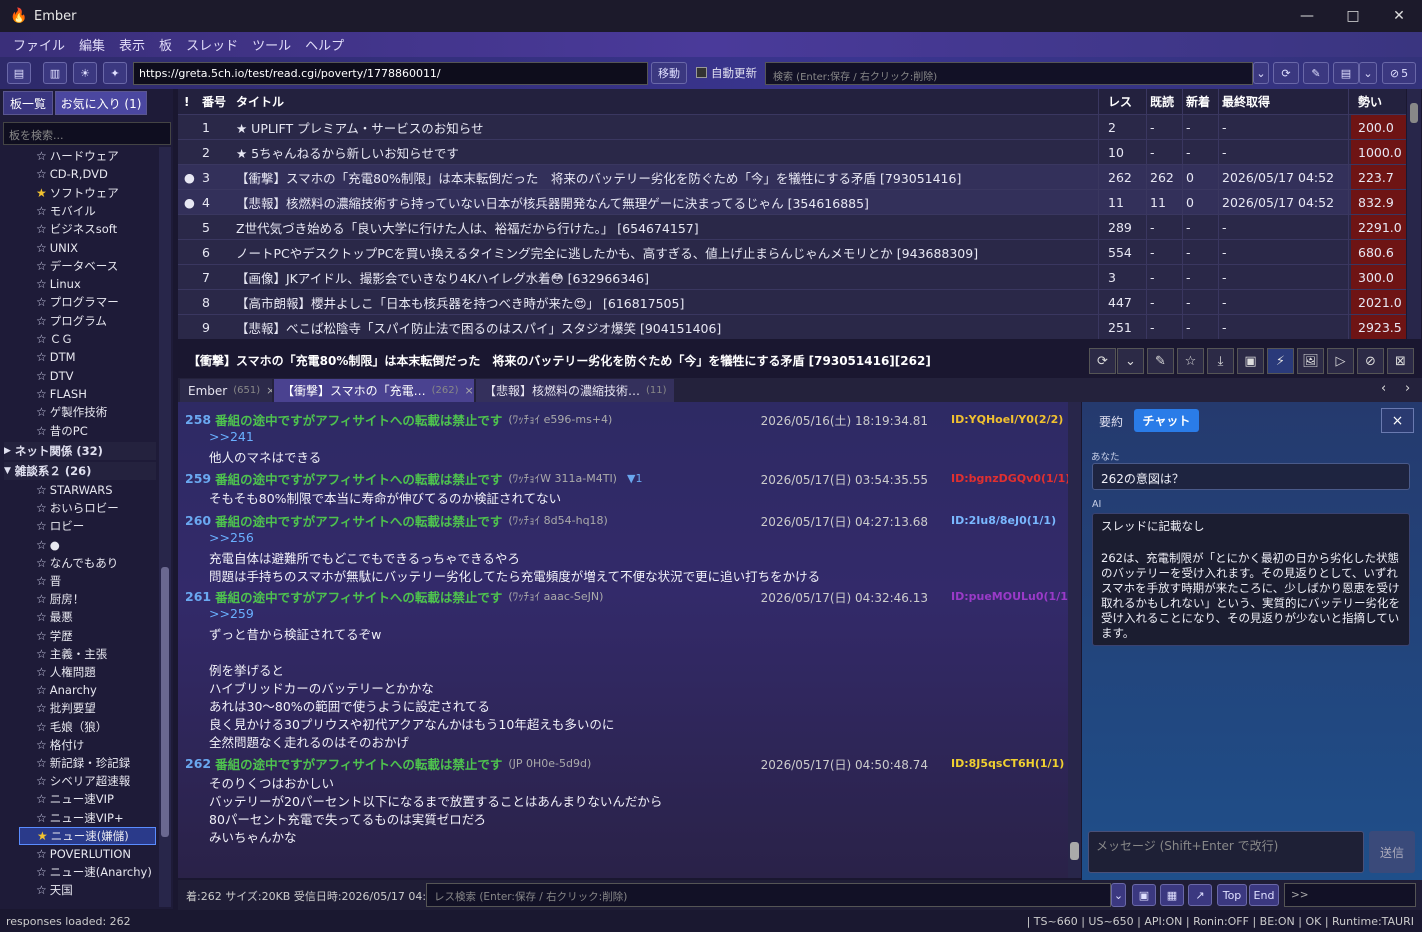  What do you see at coordinates (324, 44) in the screenshot?
I see `menu-help: ヘルプ` at bounding box center [324, 44].